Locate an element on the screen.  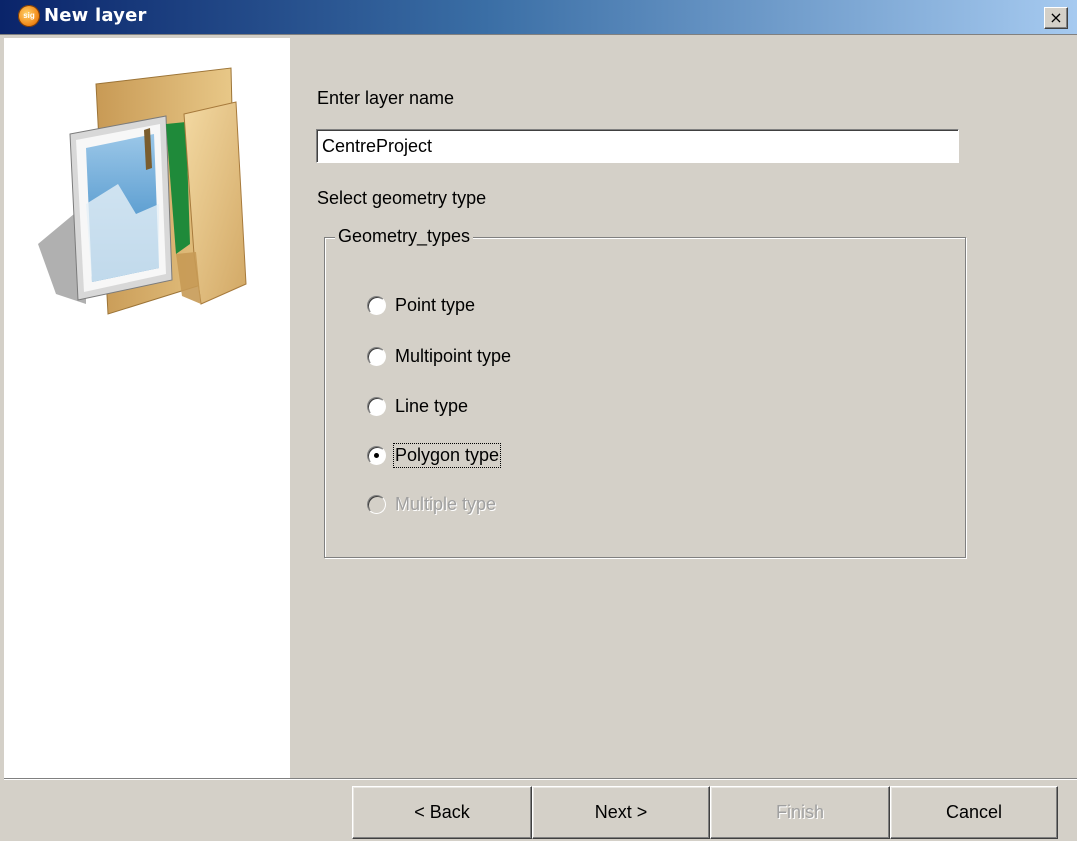
radio-label: Point type is located at coordinates (435, 304).